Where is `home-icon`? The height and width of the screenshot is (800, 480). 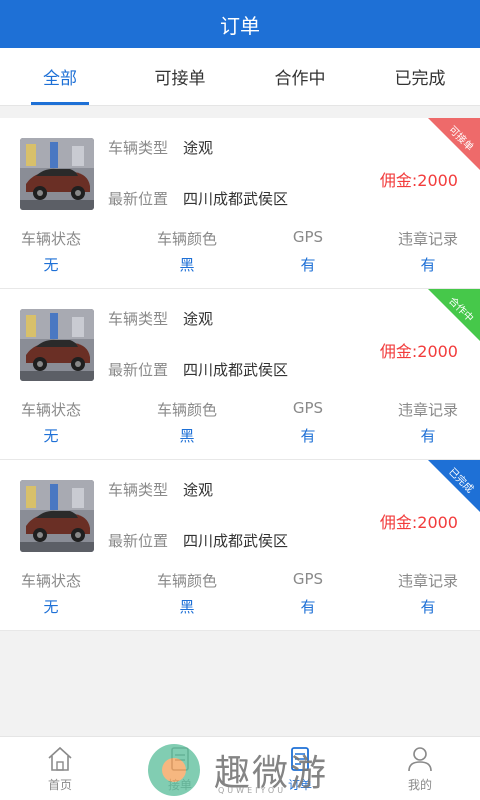
home-icon is located at coordinates (60, 758).